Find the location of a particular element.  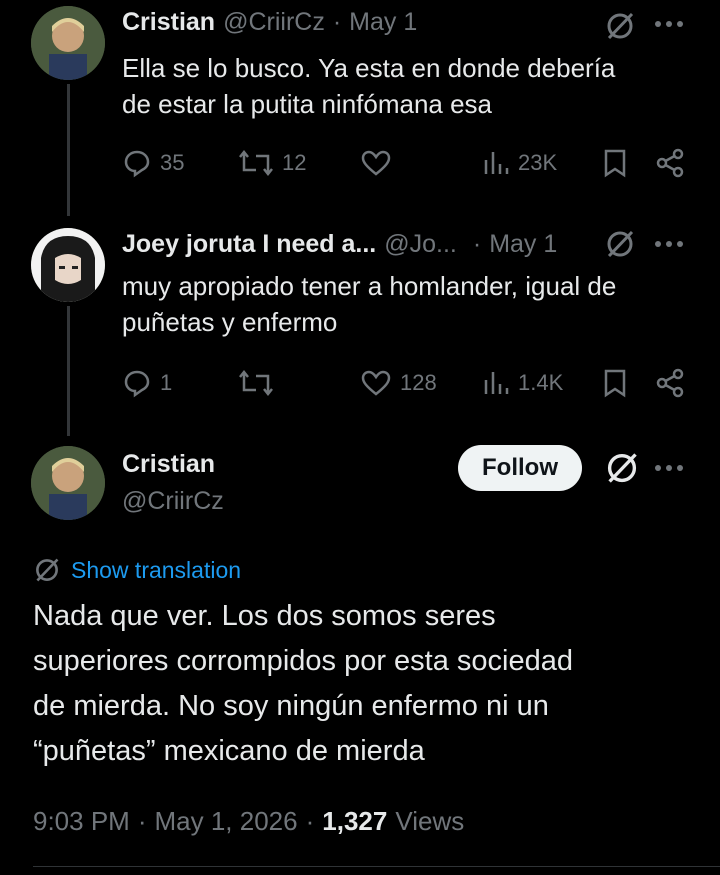

reply-count: 35 is located at coordinates (172, 162).